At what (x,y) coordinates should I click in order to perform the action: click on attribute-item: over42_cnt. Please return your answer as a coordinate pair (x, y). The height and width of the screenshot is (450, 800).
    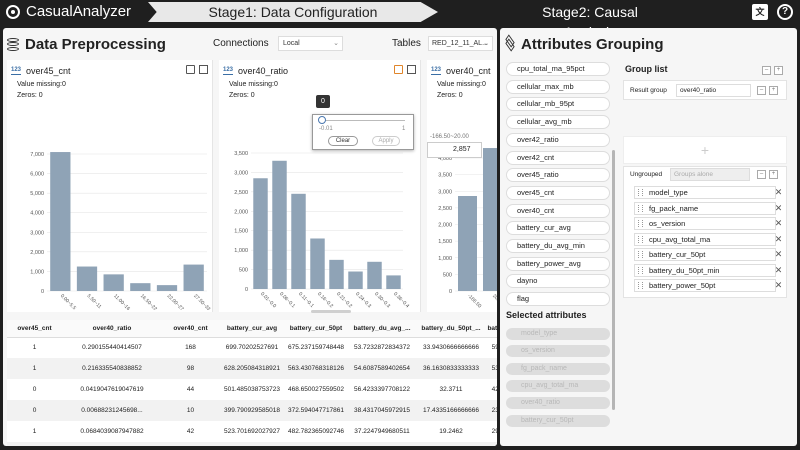
    Looking at the image, I should click on (558, 157).